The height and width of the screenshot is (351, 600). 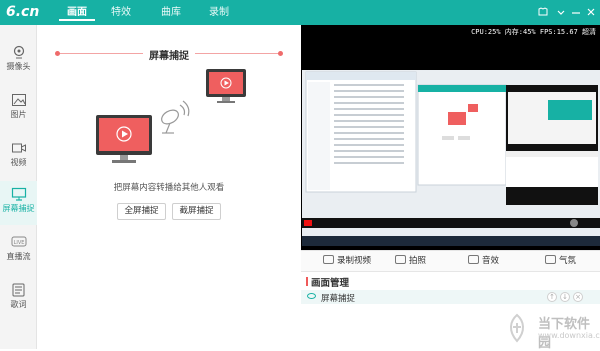 I want to click on capture-description: 把屏幕内容转播给其他人观看, so click(x=169, y=188).